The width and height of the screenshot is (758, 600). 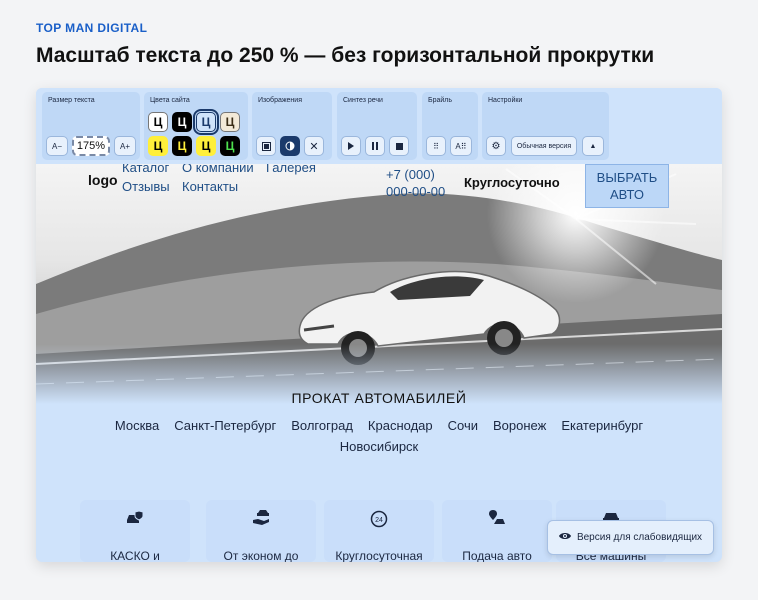 I want to click on city-link: Воронеж, so click(x=519, y=425).